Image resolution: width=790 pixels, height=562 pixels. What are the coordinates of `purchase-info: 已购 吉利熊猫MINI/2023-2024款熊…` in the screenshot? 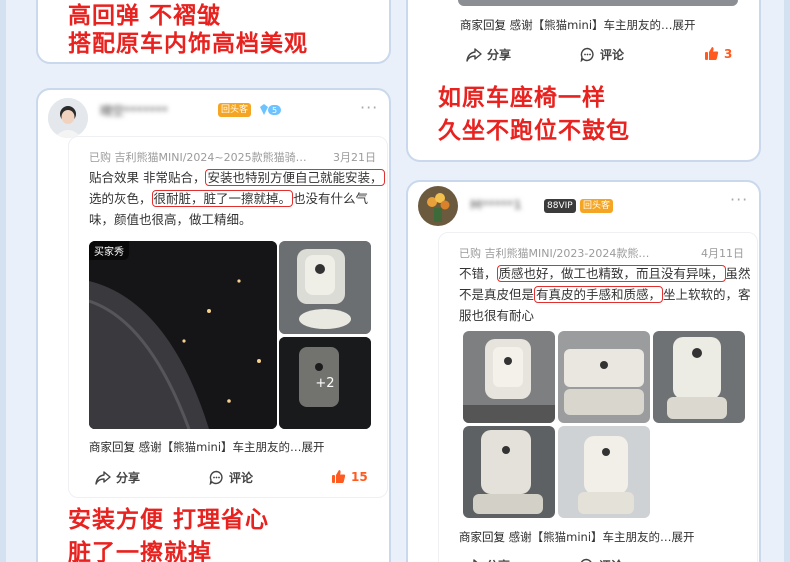 It's located at (554, 253).